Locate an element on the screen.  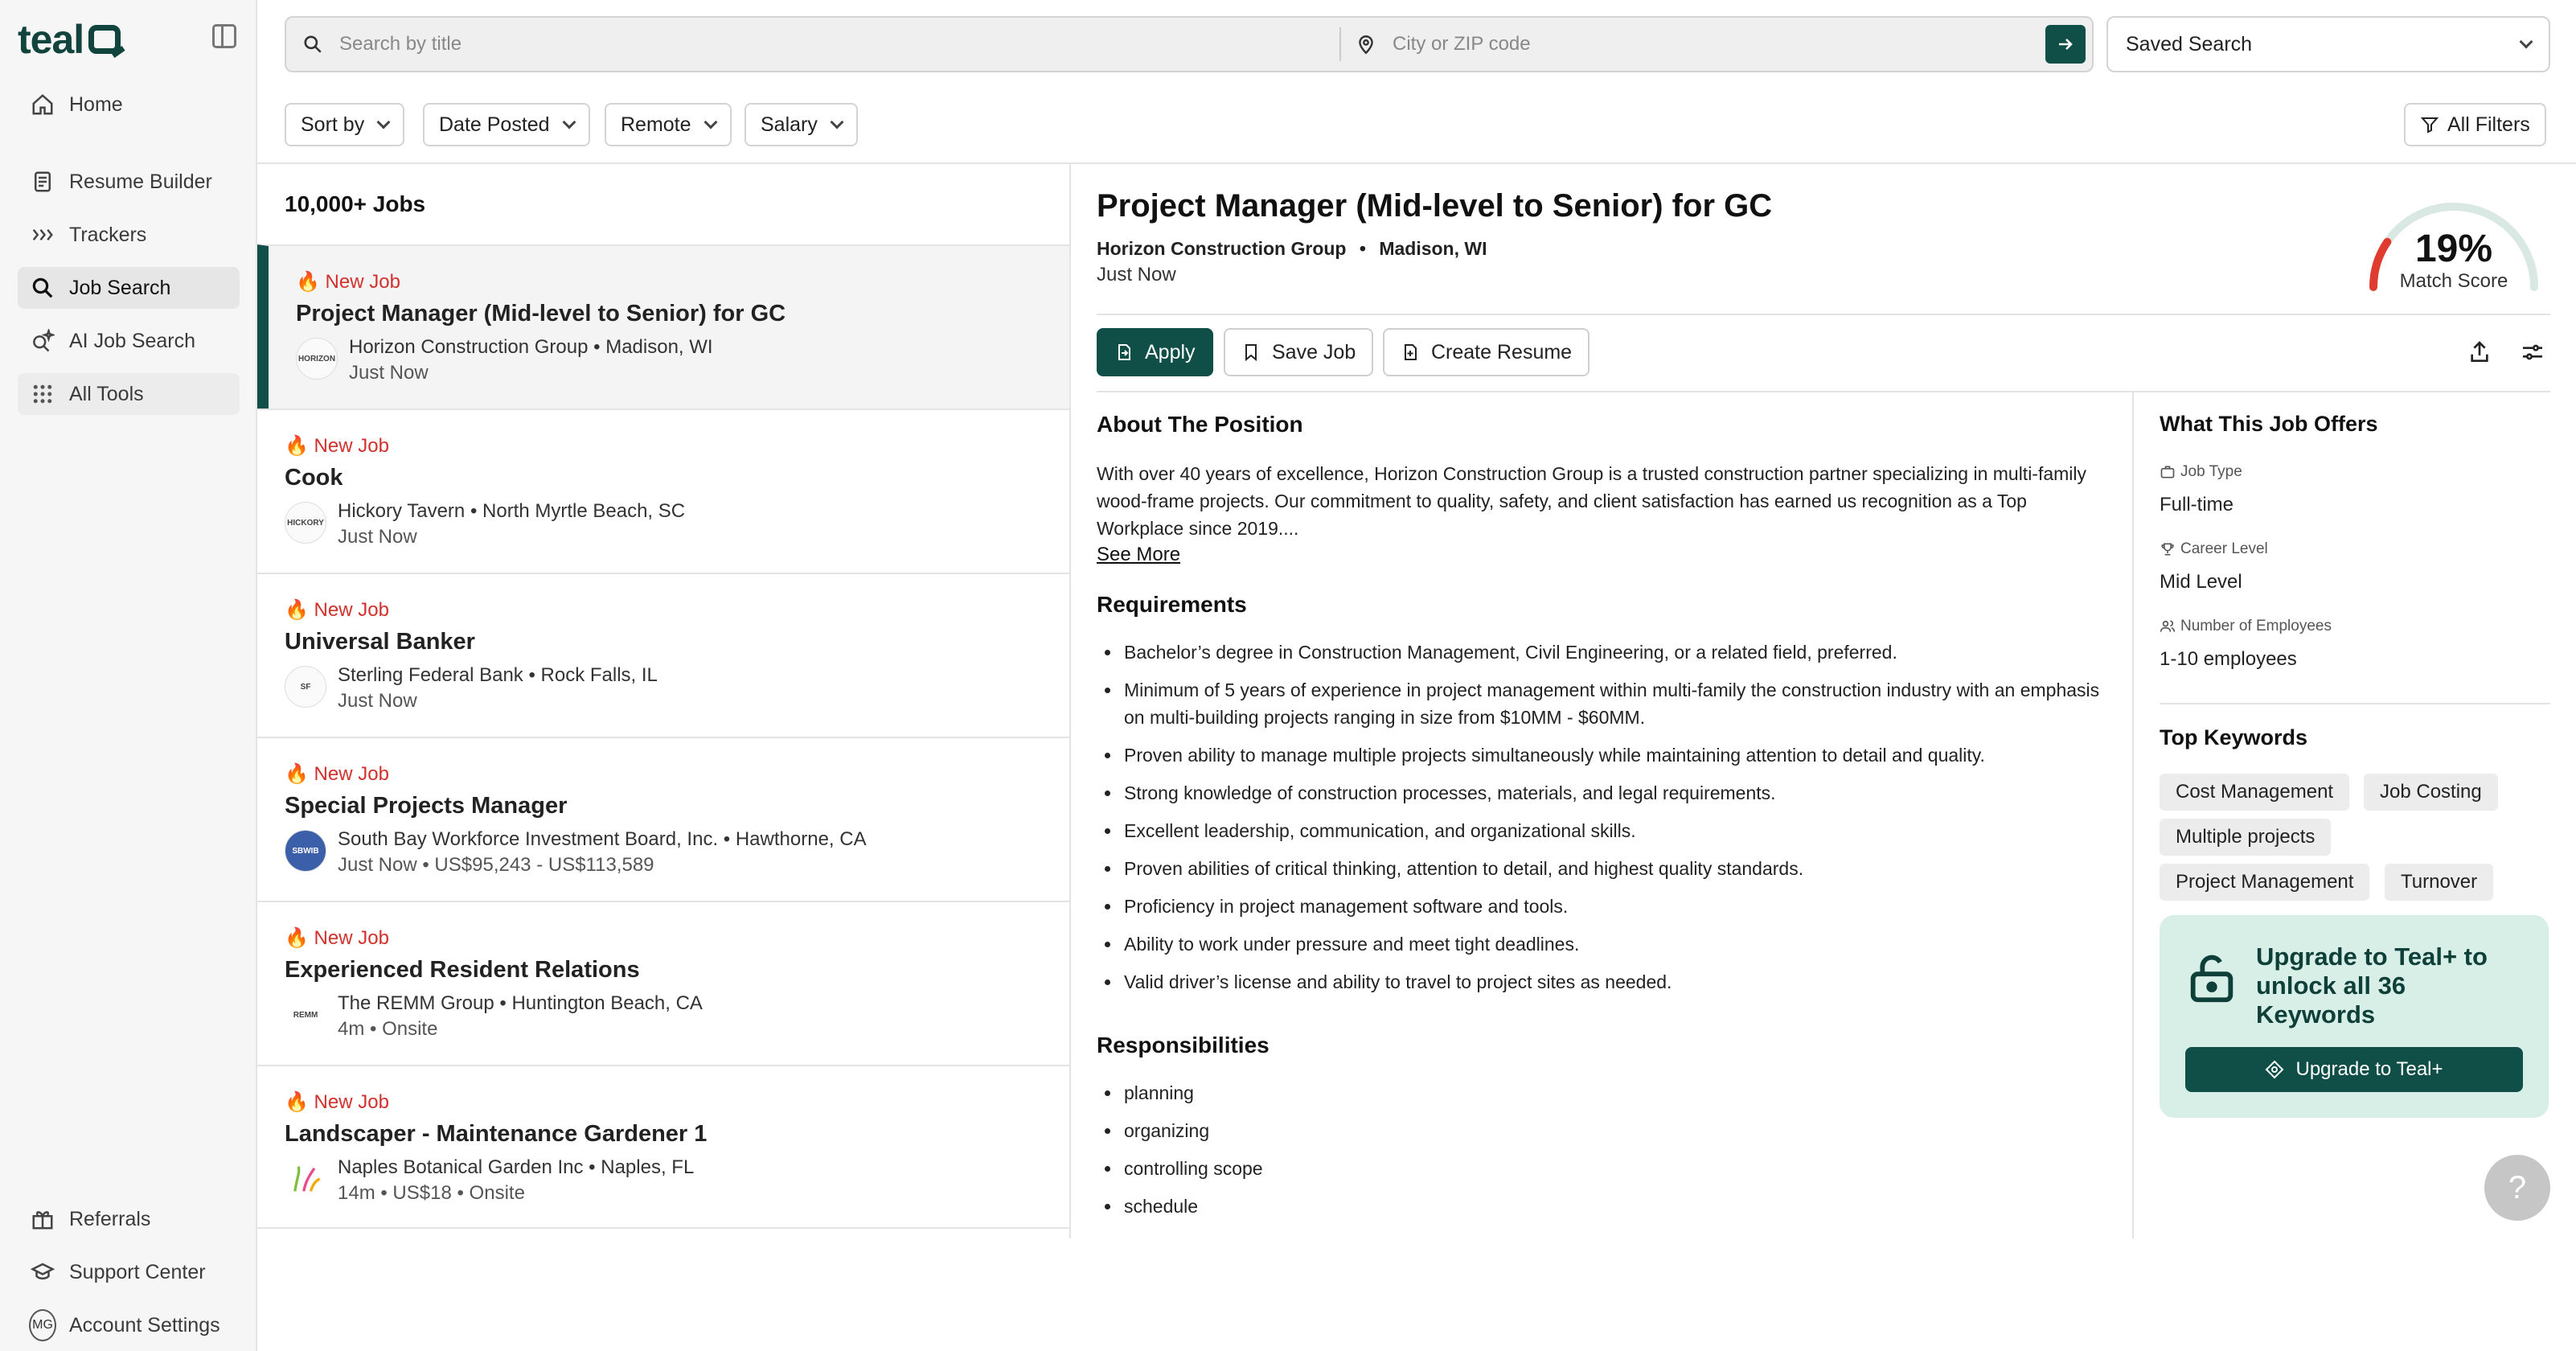
responsibility-item: organizing is located at coordinates (1599, 1130).